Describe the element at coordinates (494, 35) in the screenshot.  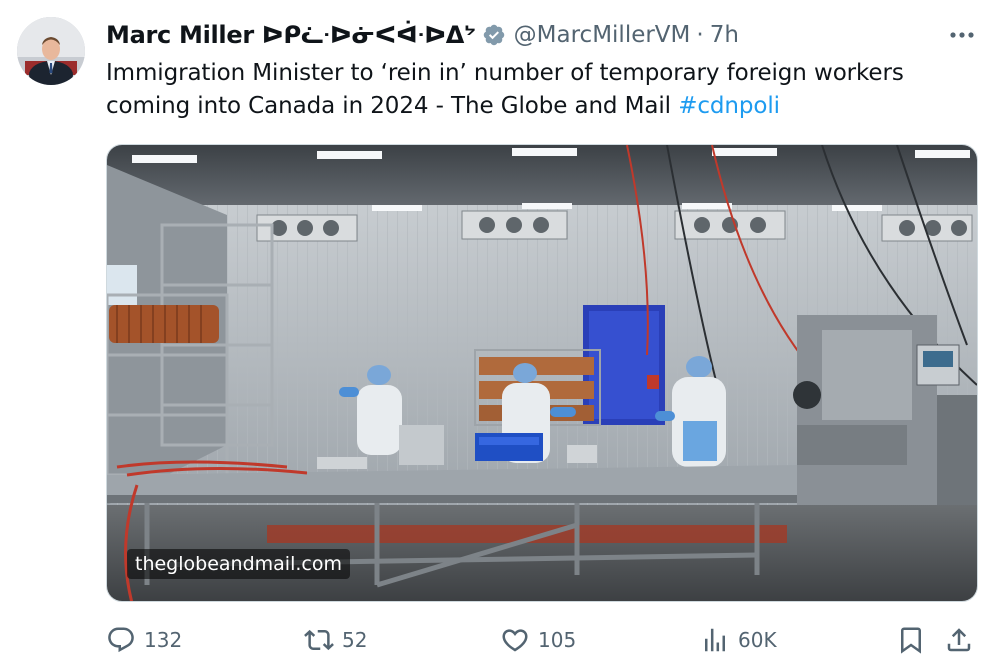
I see `verified-badge-icon` at that location.